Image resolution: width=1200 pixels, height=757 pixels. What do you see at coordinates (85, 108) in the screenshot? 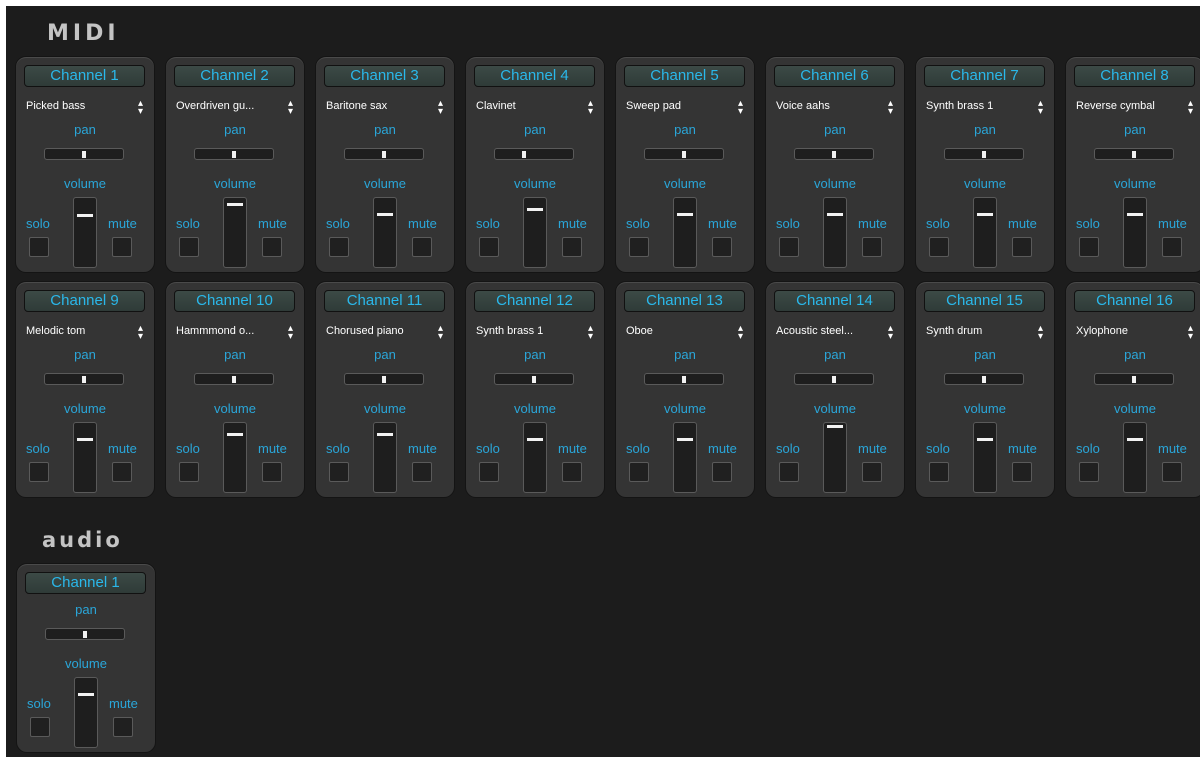
I see `instrument-select: Picked bass` at bounding box center [85, 108].